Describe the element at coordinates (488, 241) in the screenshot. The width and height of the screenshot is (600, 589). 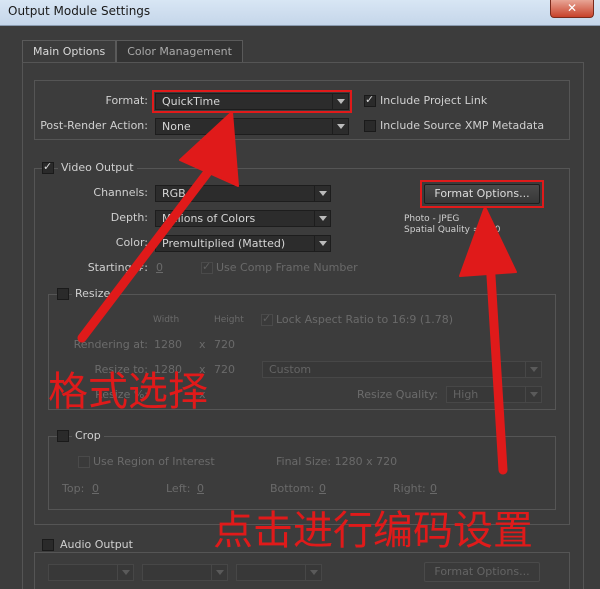
I see `arrow-to-format-options-head` at that location.